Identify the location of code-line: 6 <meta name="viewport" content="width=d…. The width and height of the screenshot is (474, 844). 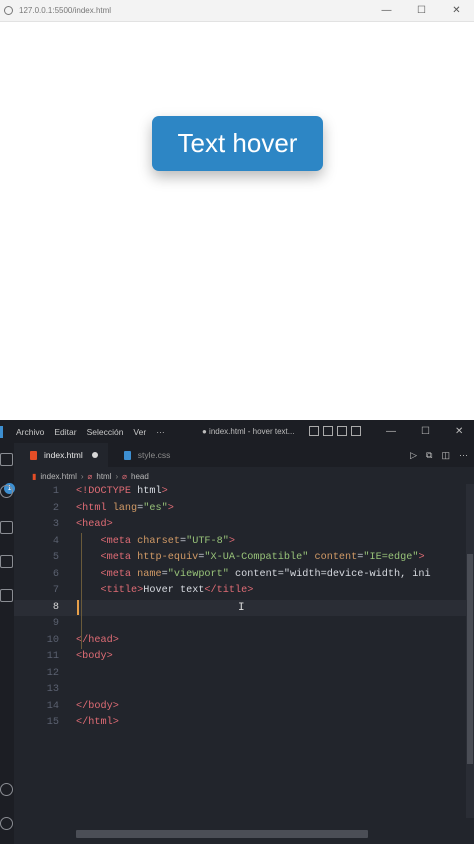
(244, 575).